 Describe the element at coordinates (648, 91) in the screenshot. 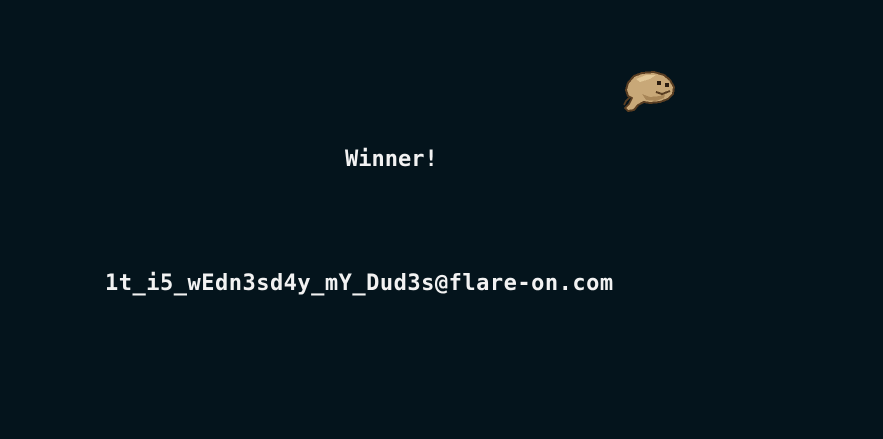

I see `frog-icon` at that location.